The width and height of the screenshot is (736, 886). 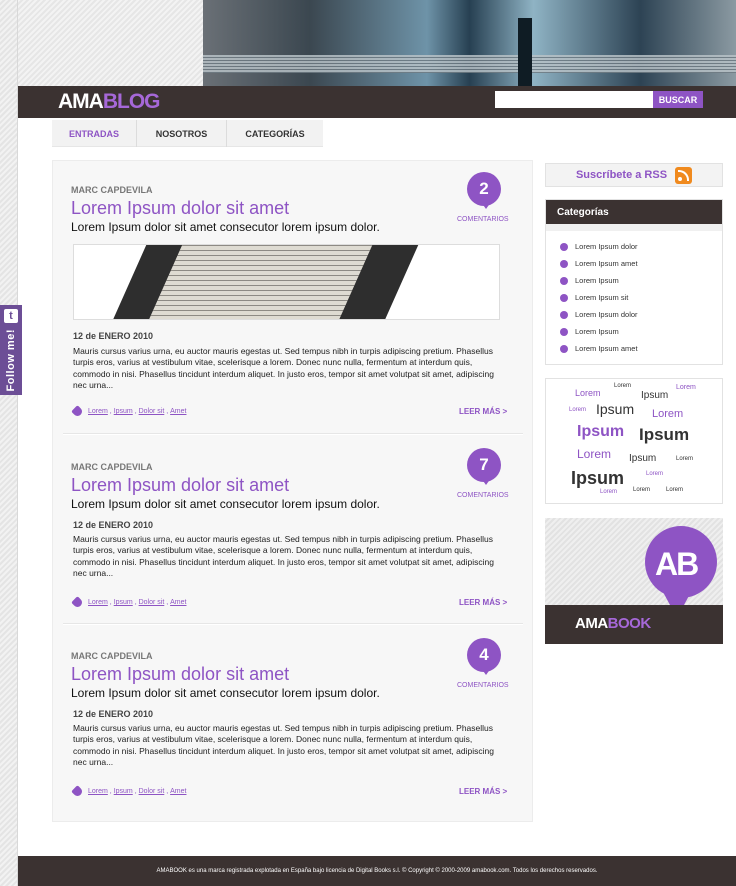 What do you see at coordinates (11, 316) in the screenshot?
I see `tumblr-icon: t` at bounding box center [11, 316].